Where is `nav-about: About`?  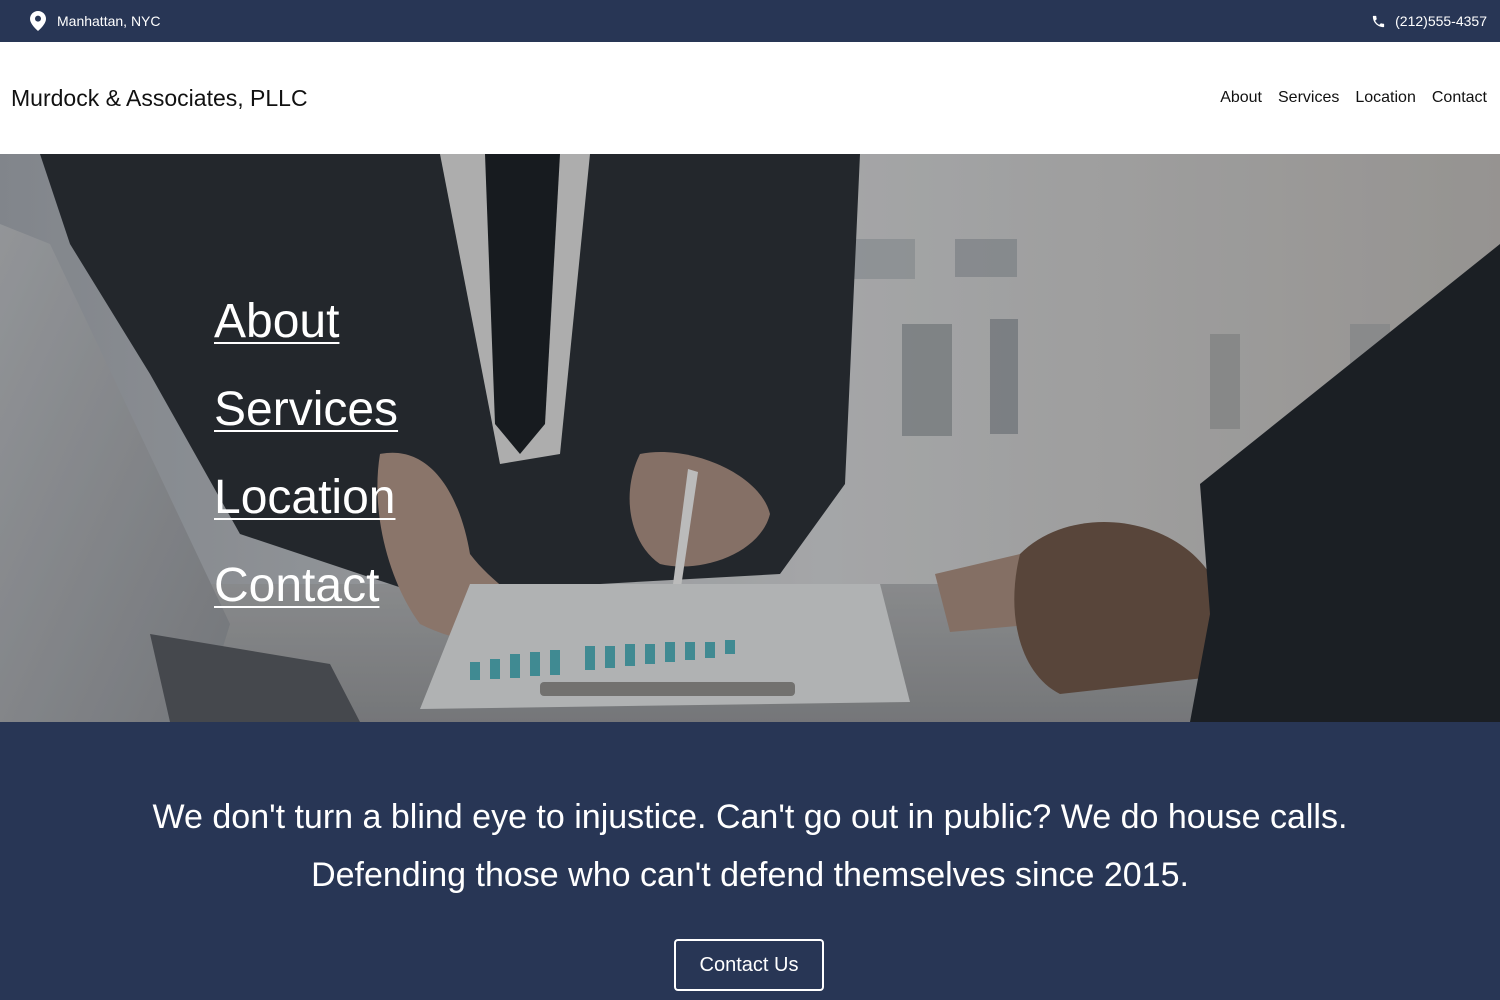
nav-about: About is located at coordinates (1241, 98).